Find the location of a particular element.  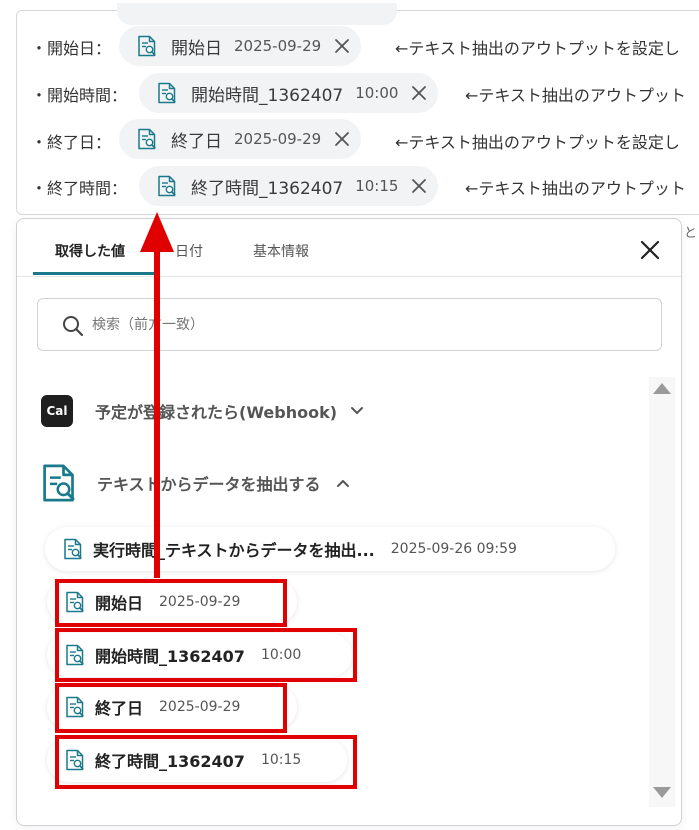

chip-name: 終了時間_1362407 is located at coordinates (267, 188).